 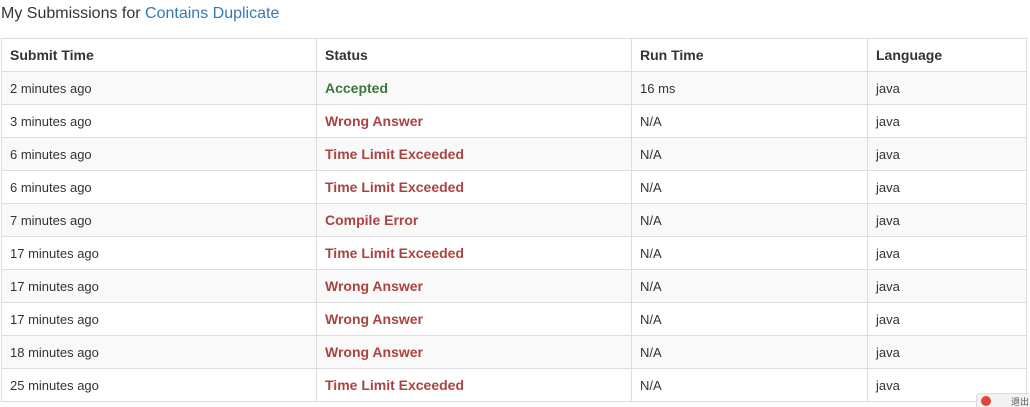 I want to click on page-title: My Submissions for Contains Duplicate, so click(x=140, y=14).